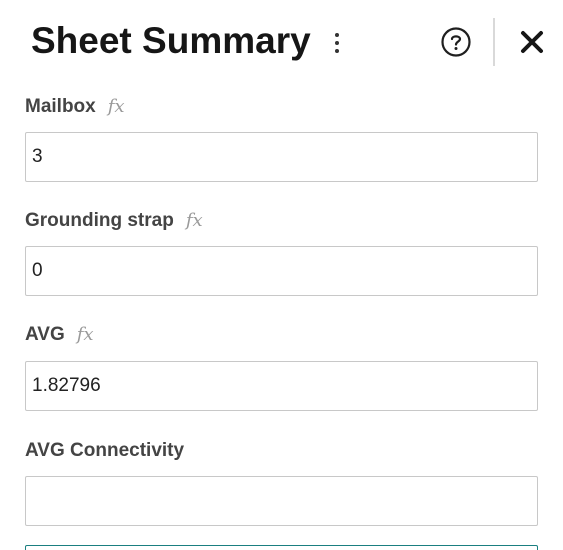 Image resolution: width=563 pixels, height=550 pixels. I want to click on field-label-row: Grounding strap fx, so click(281, 221).